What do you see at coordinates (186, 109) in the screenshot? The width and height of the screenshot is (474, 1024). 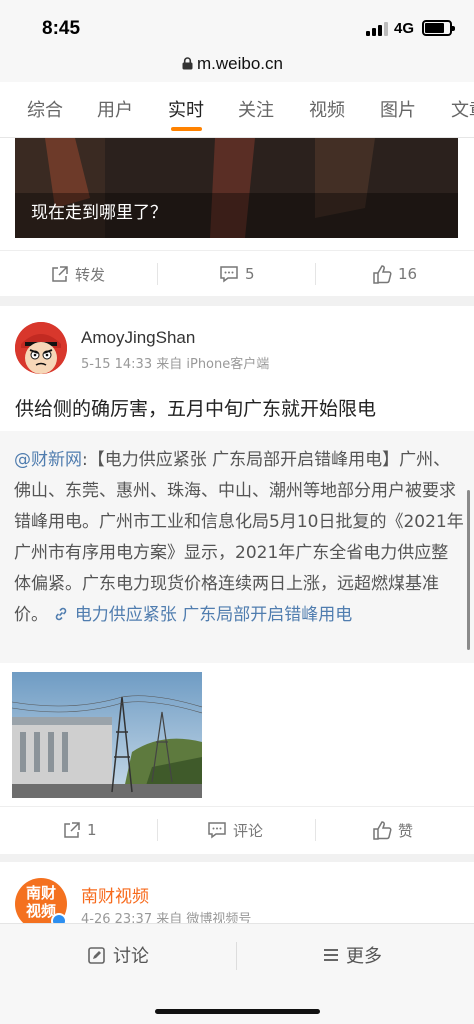 I see `tab-realtime: 实时` at bounding box center [186, 109].